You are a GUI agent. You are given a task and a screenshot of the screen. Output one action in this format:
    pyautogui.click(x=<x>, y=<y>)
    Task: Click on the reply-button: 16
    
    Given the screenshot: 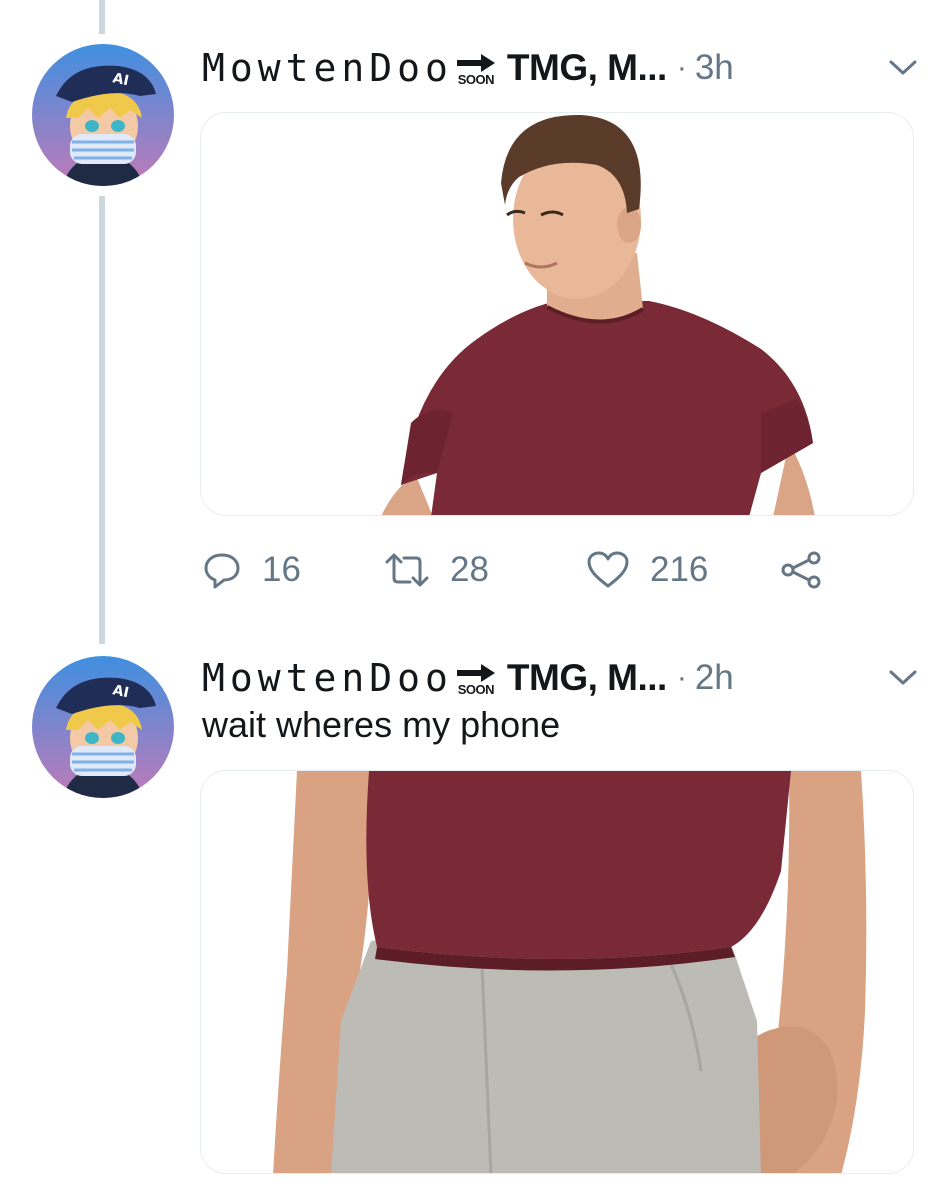 What is the action you would take?
    pyautogui.click(x=251, y=570)
    